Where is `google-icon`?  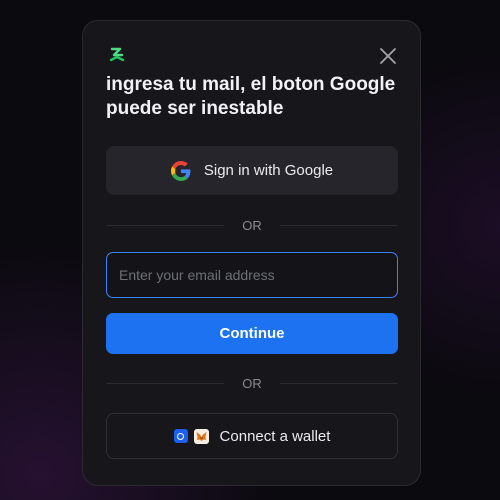 google-icon is located at coordinates (180, 170).